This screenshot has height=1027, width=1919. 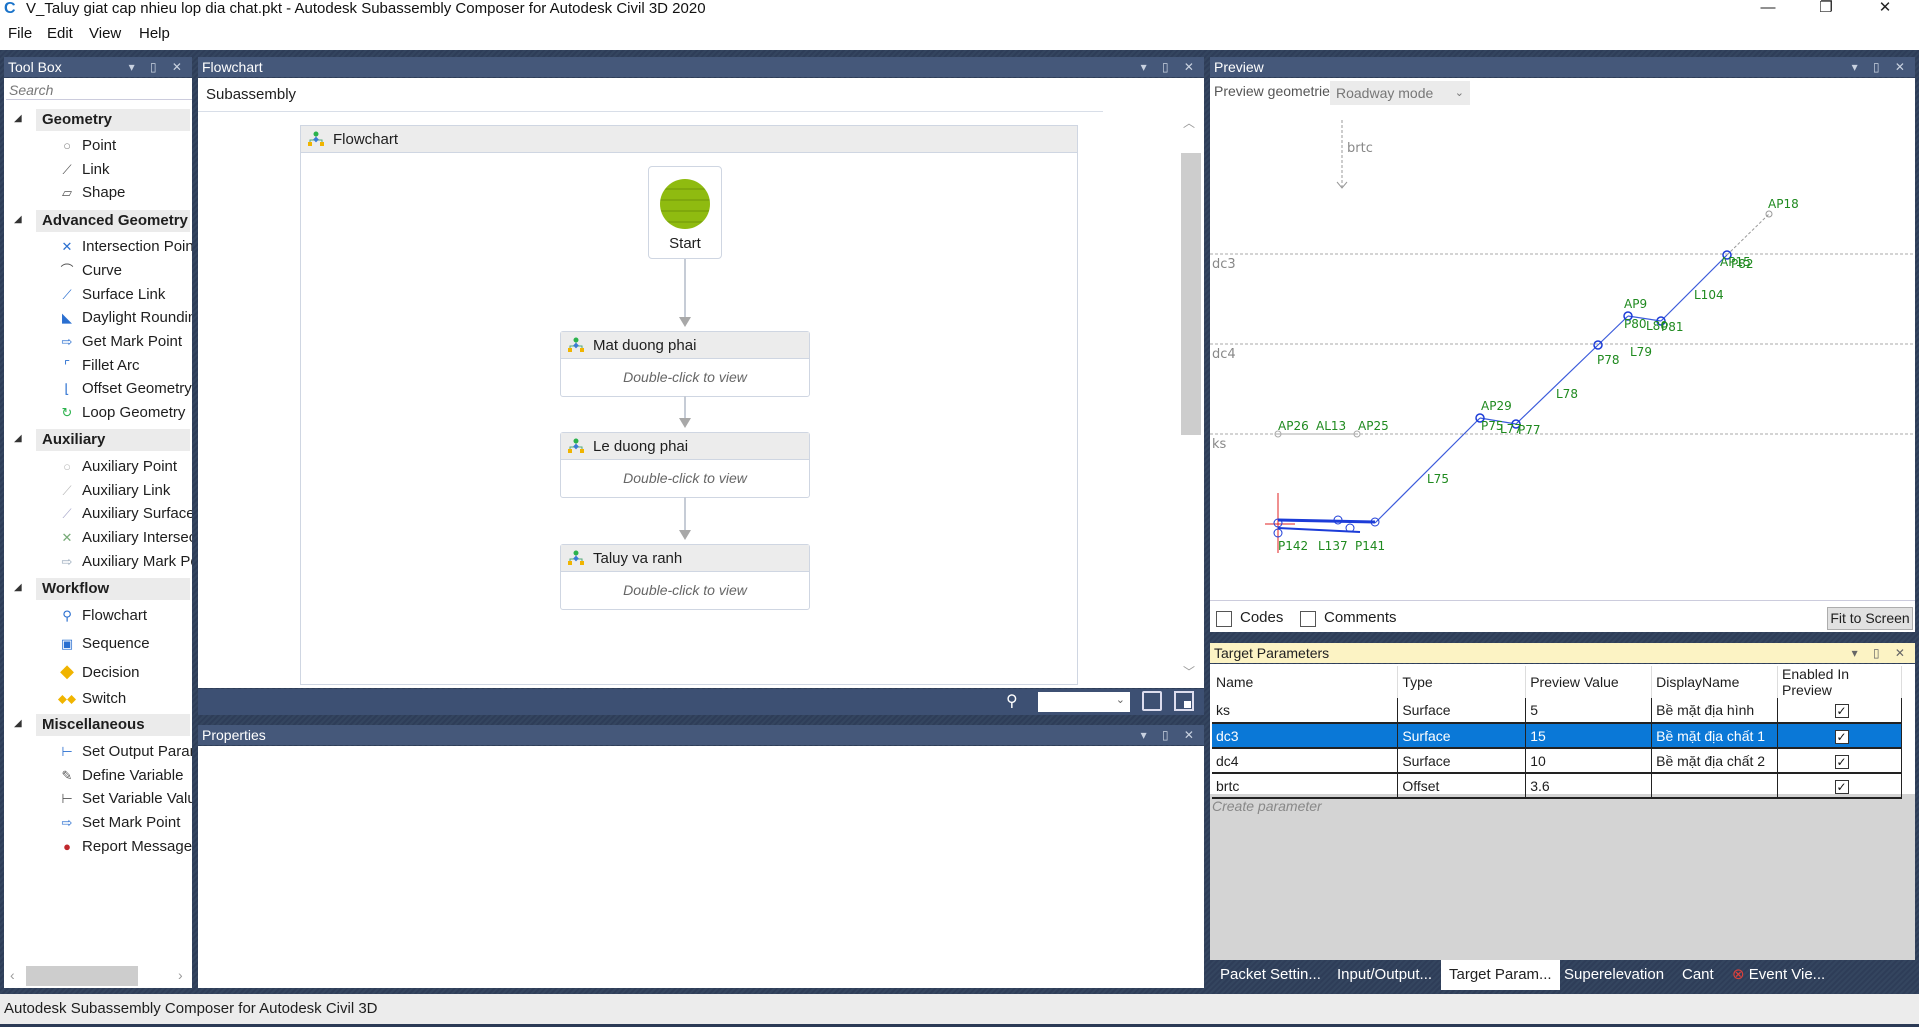 I want to click on tool-auxiliary-point: ○ Auxiliary Point, so click(x=124, y=467).